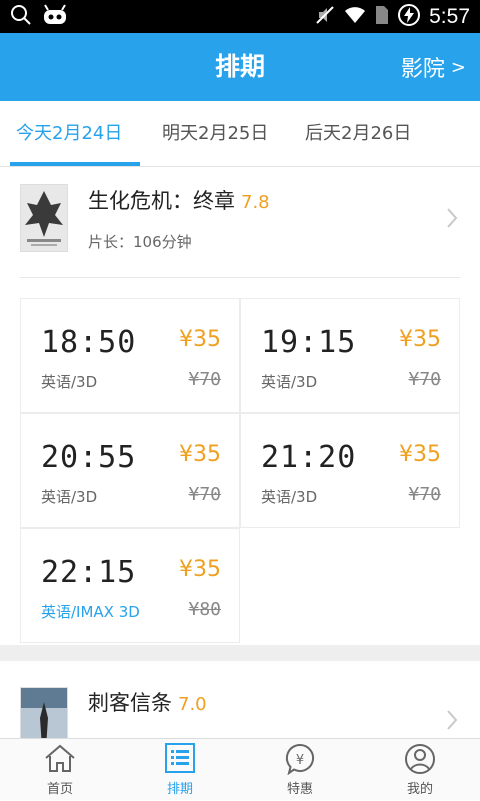 The width and height of the screenshot is (480, 801). I want to click on mute-icon, so click(325, 17).